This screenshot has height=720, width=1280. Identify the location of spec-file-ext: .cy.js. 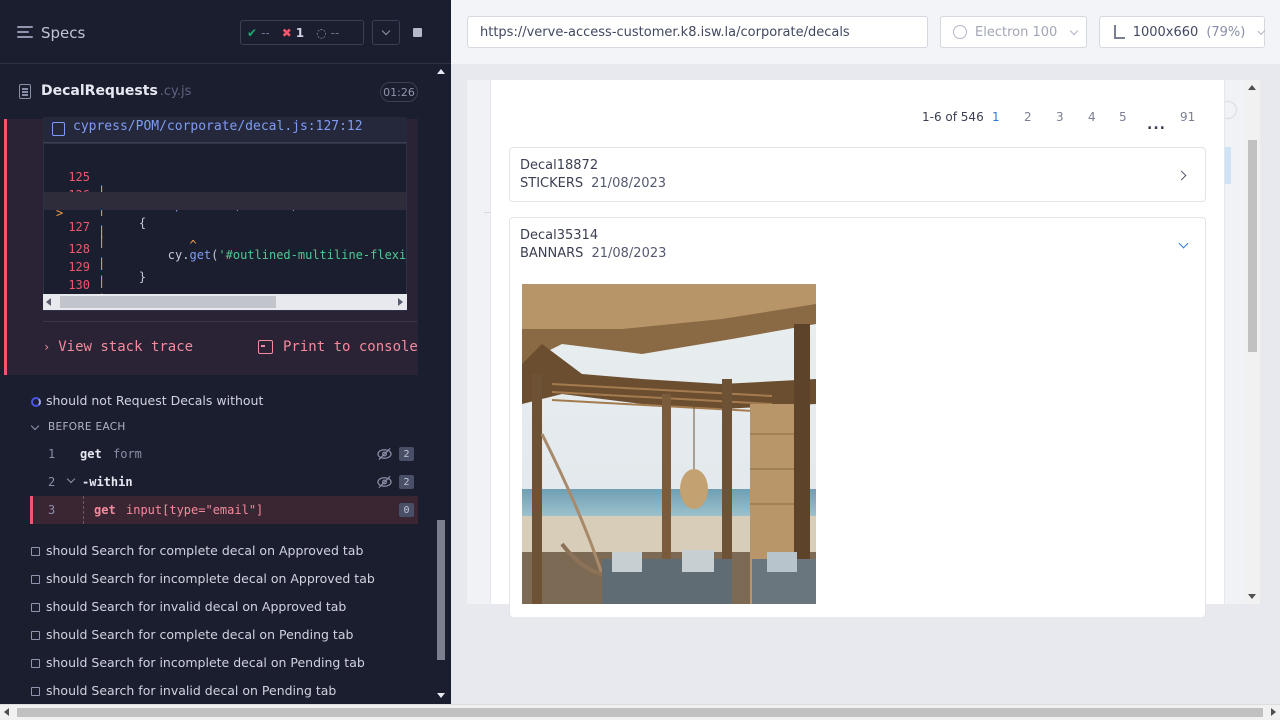
(175, 91).